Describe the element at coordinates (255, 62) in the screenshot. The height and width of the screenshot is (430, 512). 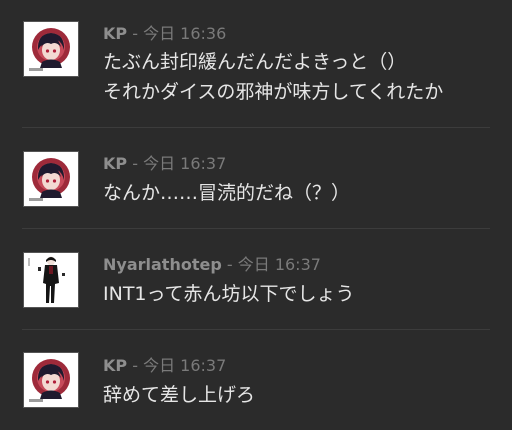
I see `message-text: たぶん封印緩んだんだよきっと（）` at that location.